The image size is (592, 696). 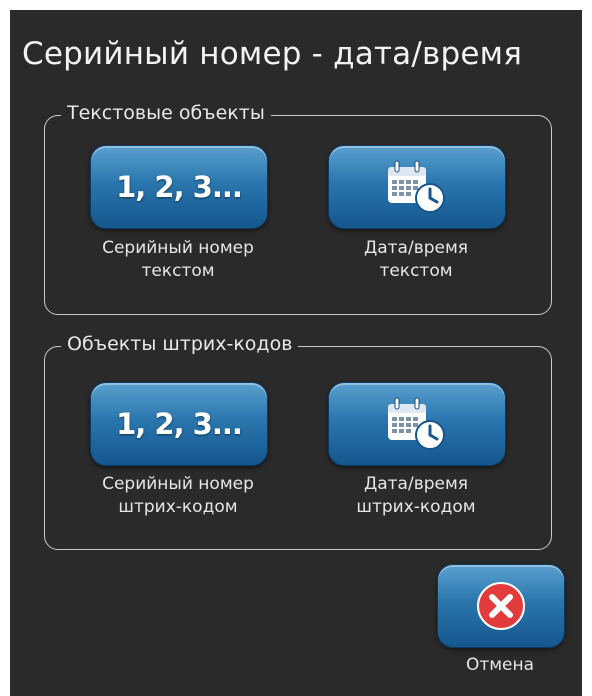 What do you see at coordinates (416, 260) in the screenshot?
I see `datetime-text-caption: Дата/время текстом` at bounding box center [416, 260].